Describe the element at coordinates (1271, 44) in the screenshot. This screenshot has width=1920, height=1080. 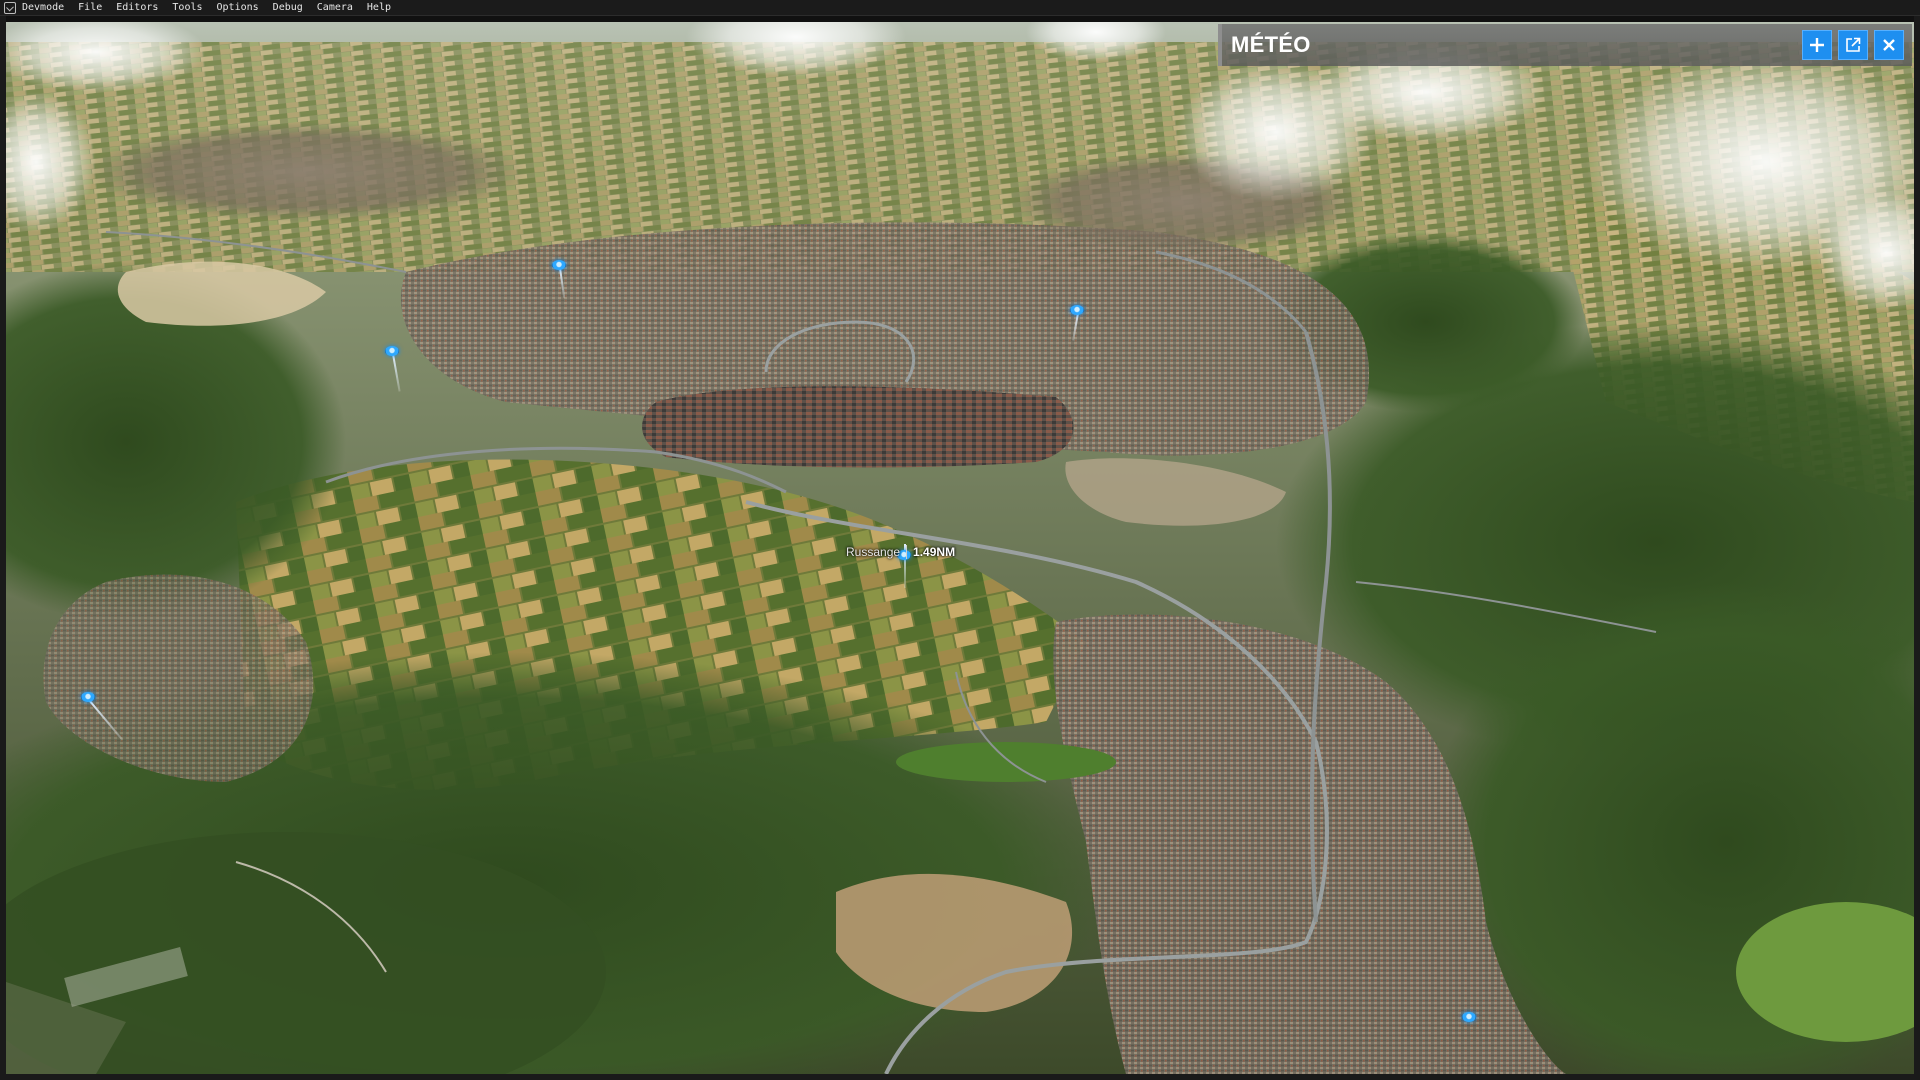
I see `meteo-panel-title: MÉTÉO` at that location.